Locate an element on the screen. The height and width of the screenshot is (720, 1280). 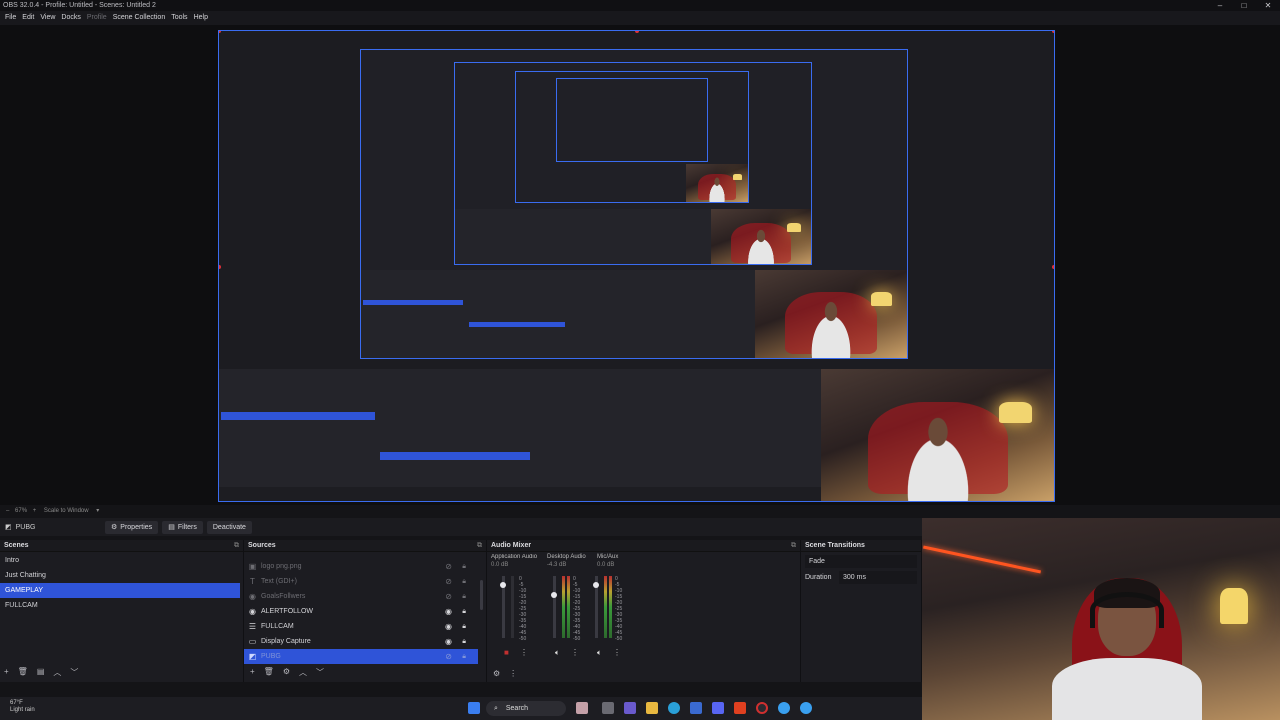
source-item: ▣ logo png.png ⊘ 🔒︎ is located at coordinates (361, 566).